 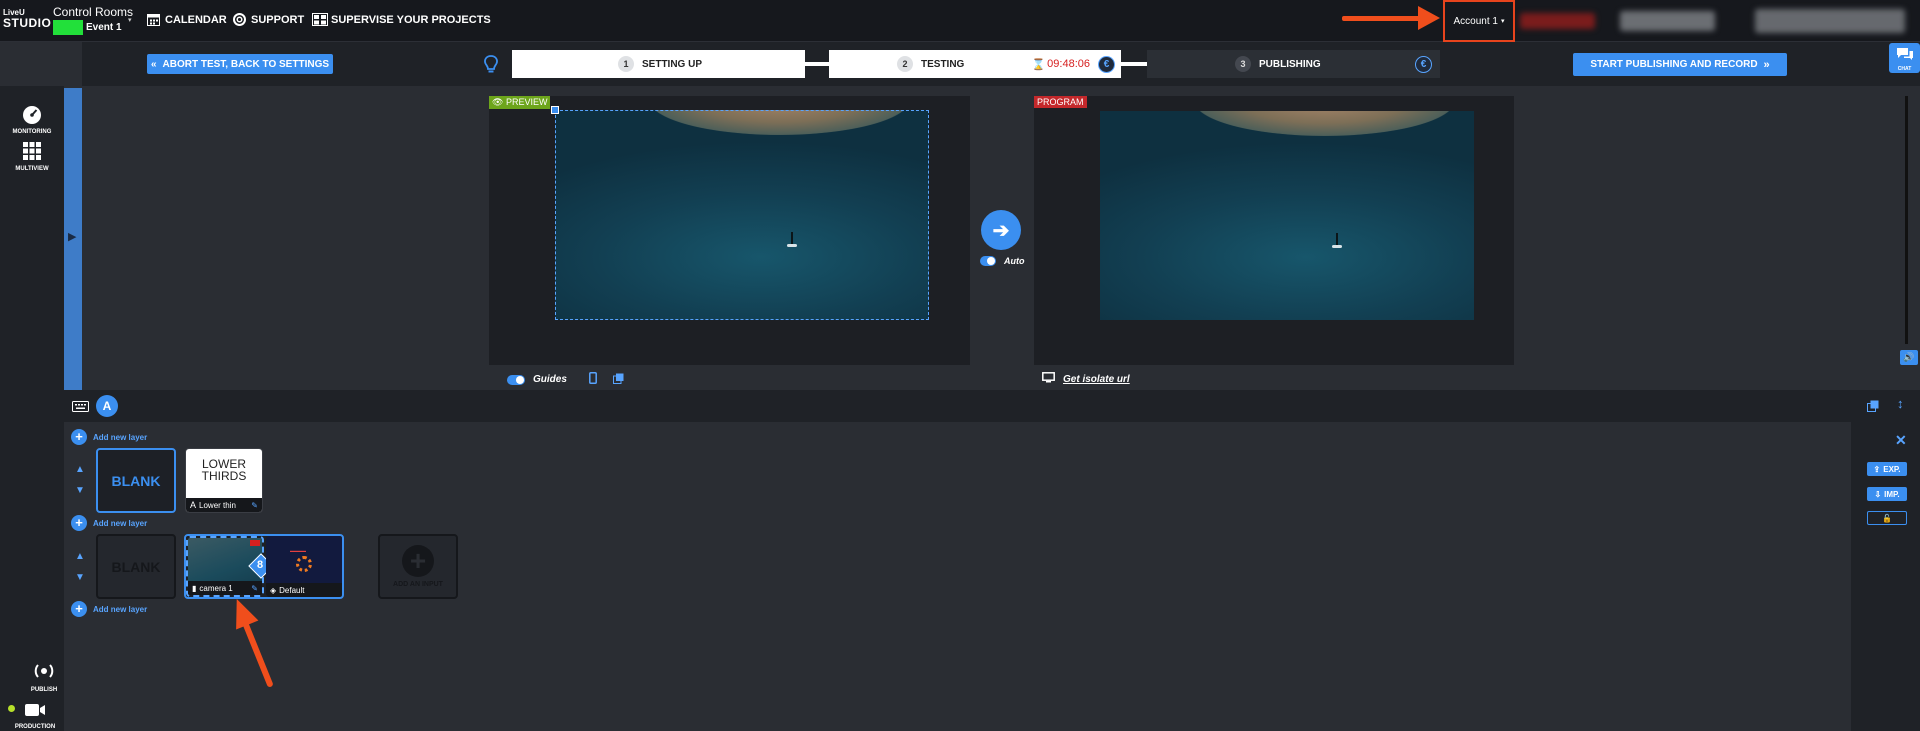 What do you see at coordinates (1475, 21) in the screenshot?
I see `account-label: Account 1` at bounding box center [1475, 21].